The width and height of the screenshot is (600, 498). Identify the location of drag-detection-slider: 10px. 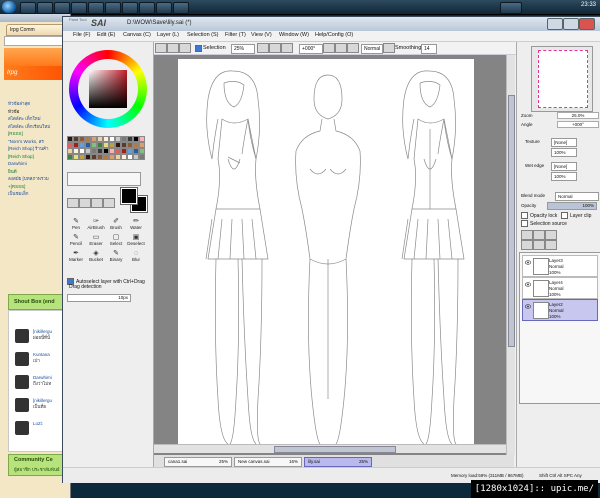
(99, 298).